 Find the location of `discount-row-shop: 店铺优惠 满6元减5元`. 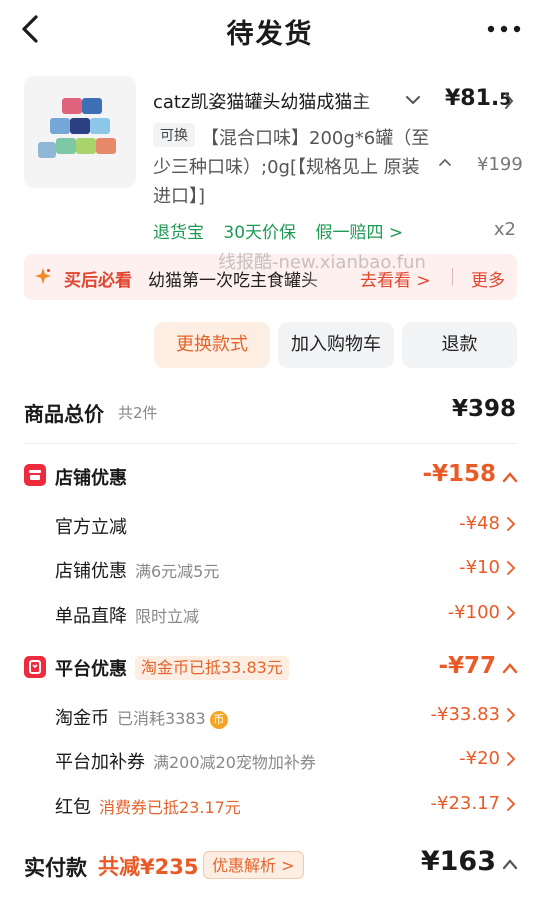

discount-row-shop: 店铺优惠 满6元减5元 is located at coordinates (137, 570).